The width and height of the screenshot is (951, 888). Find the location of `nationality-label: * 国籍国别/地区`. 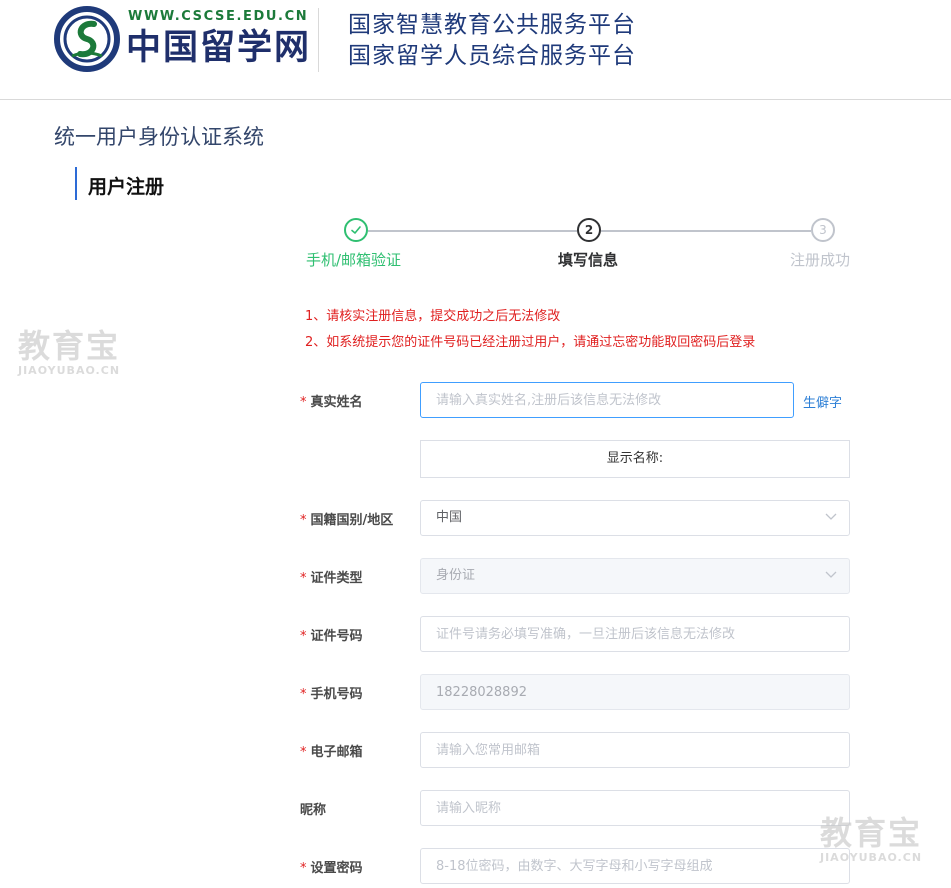

nationality-label: * 国籍国别/地区 is located at coordinates (347, 520).